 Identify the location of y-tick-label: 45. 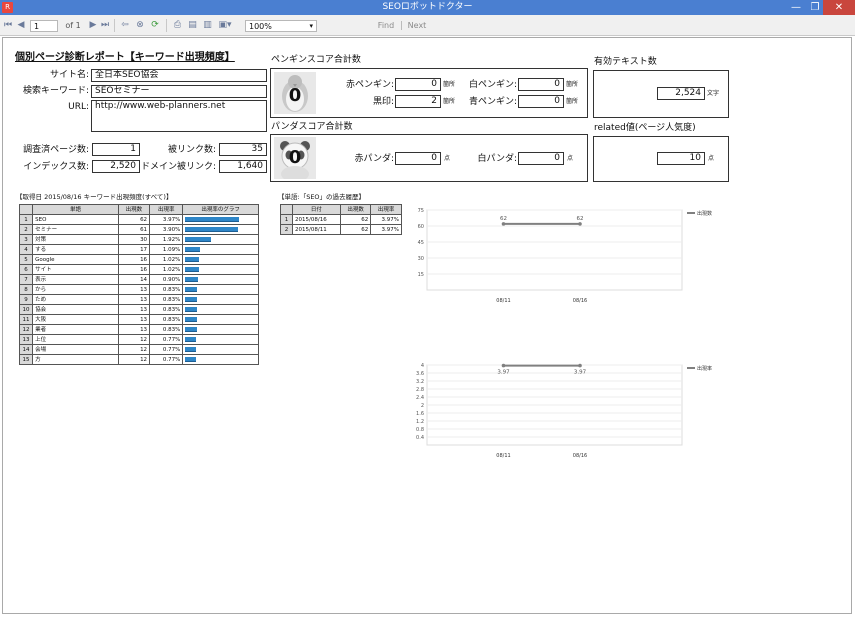
(421, 243).